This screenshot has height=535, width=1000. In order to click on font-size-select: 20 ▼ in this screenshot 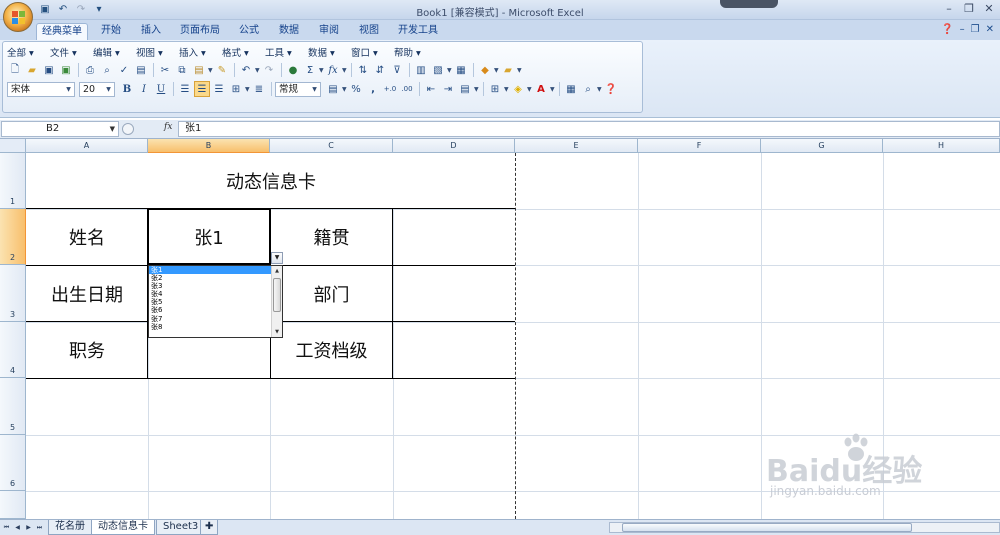, I will do `click(97, 89)`.